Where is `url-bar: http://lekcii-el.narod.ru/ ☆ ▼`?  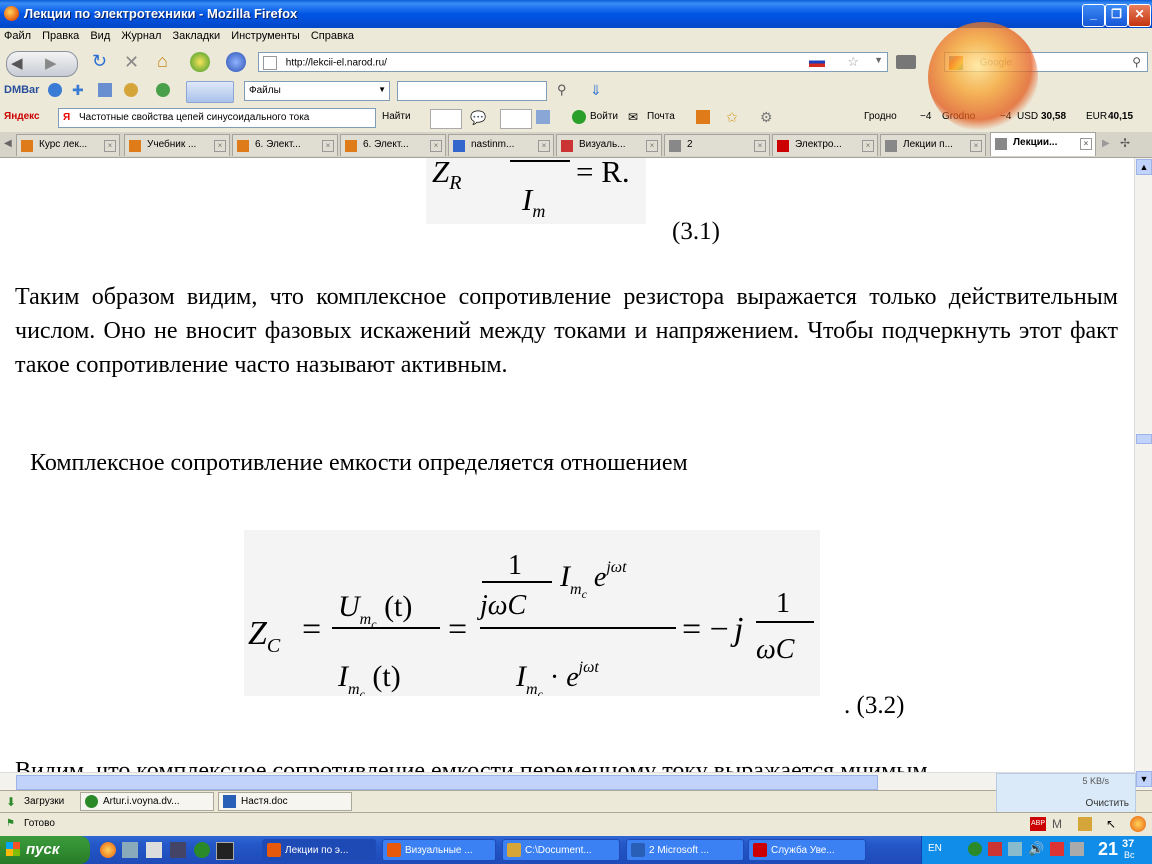 url-bar: http://lekcii-el.narod.ru/ ☆ ▼ is located at coordinates (573, 62).